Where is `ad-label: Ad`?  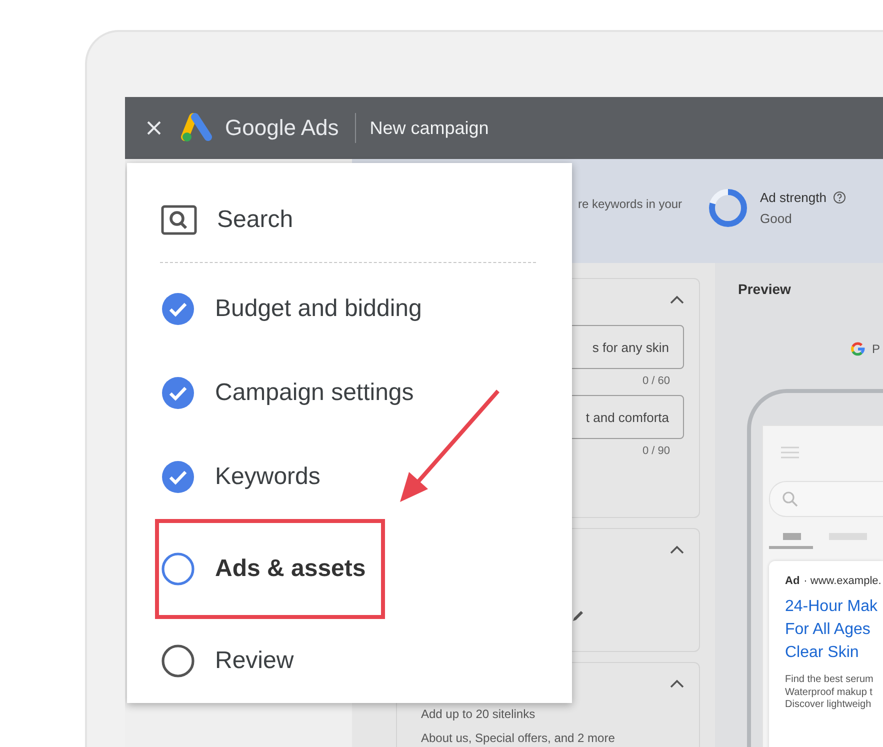 ad-label: Ad is located at coordinates (792, 581).